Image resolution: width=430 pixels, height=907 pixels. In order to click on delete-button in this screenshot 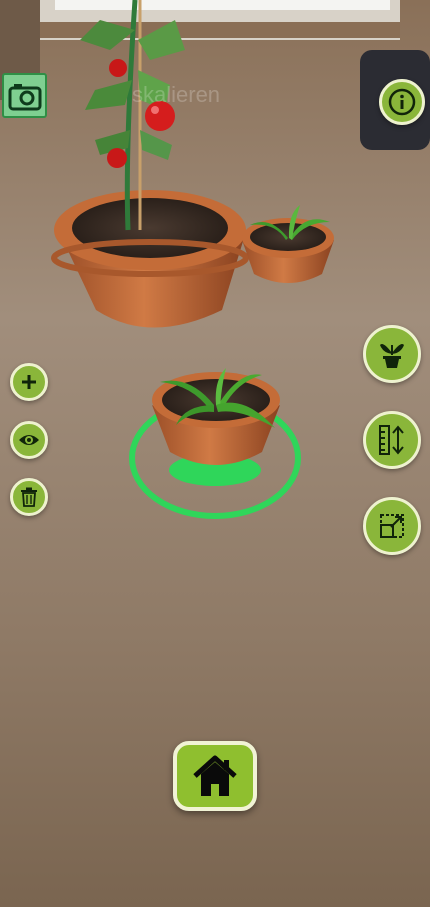, I will do `click(29, 497)`.